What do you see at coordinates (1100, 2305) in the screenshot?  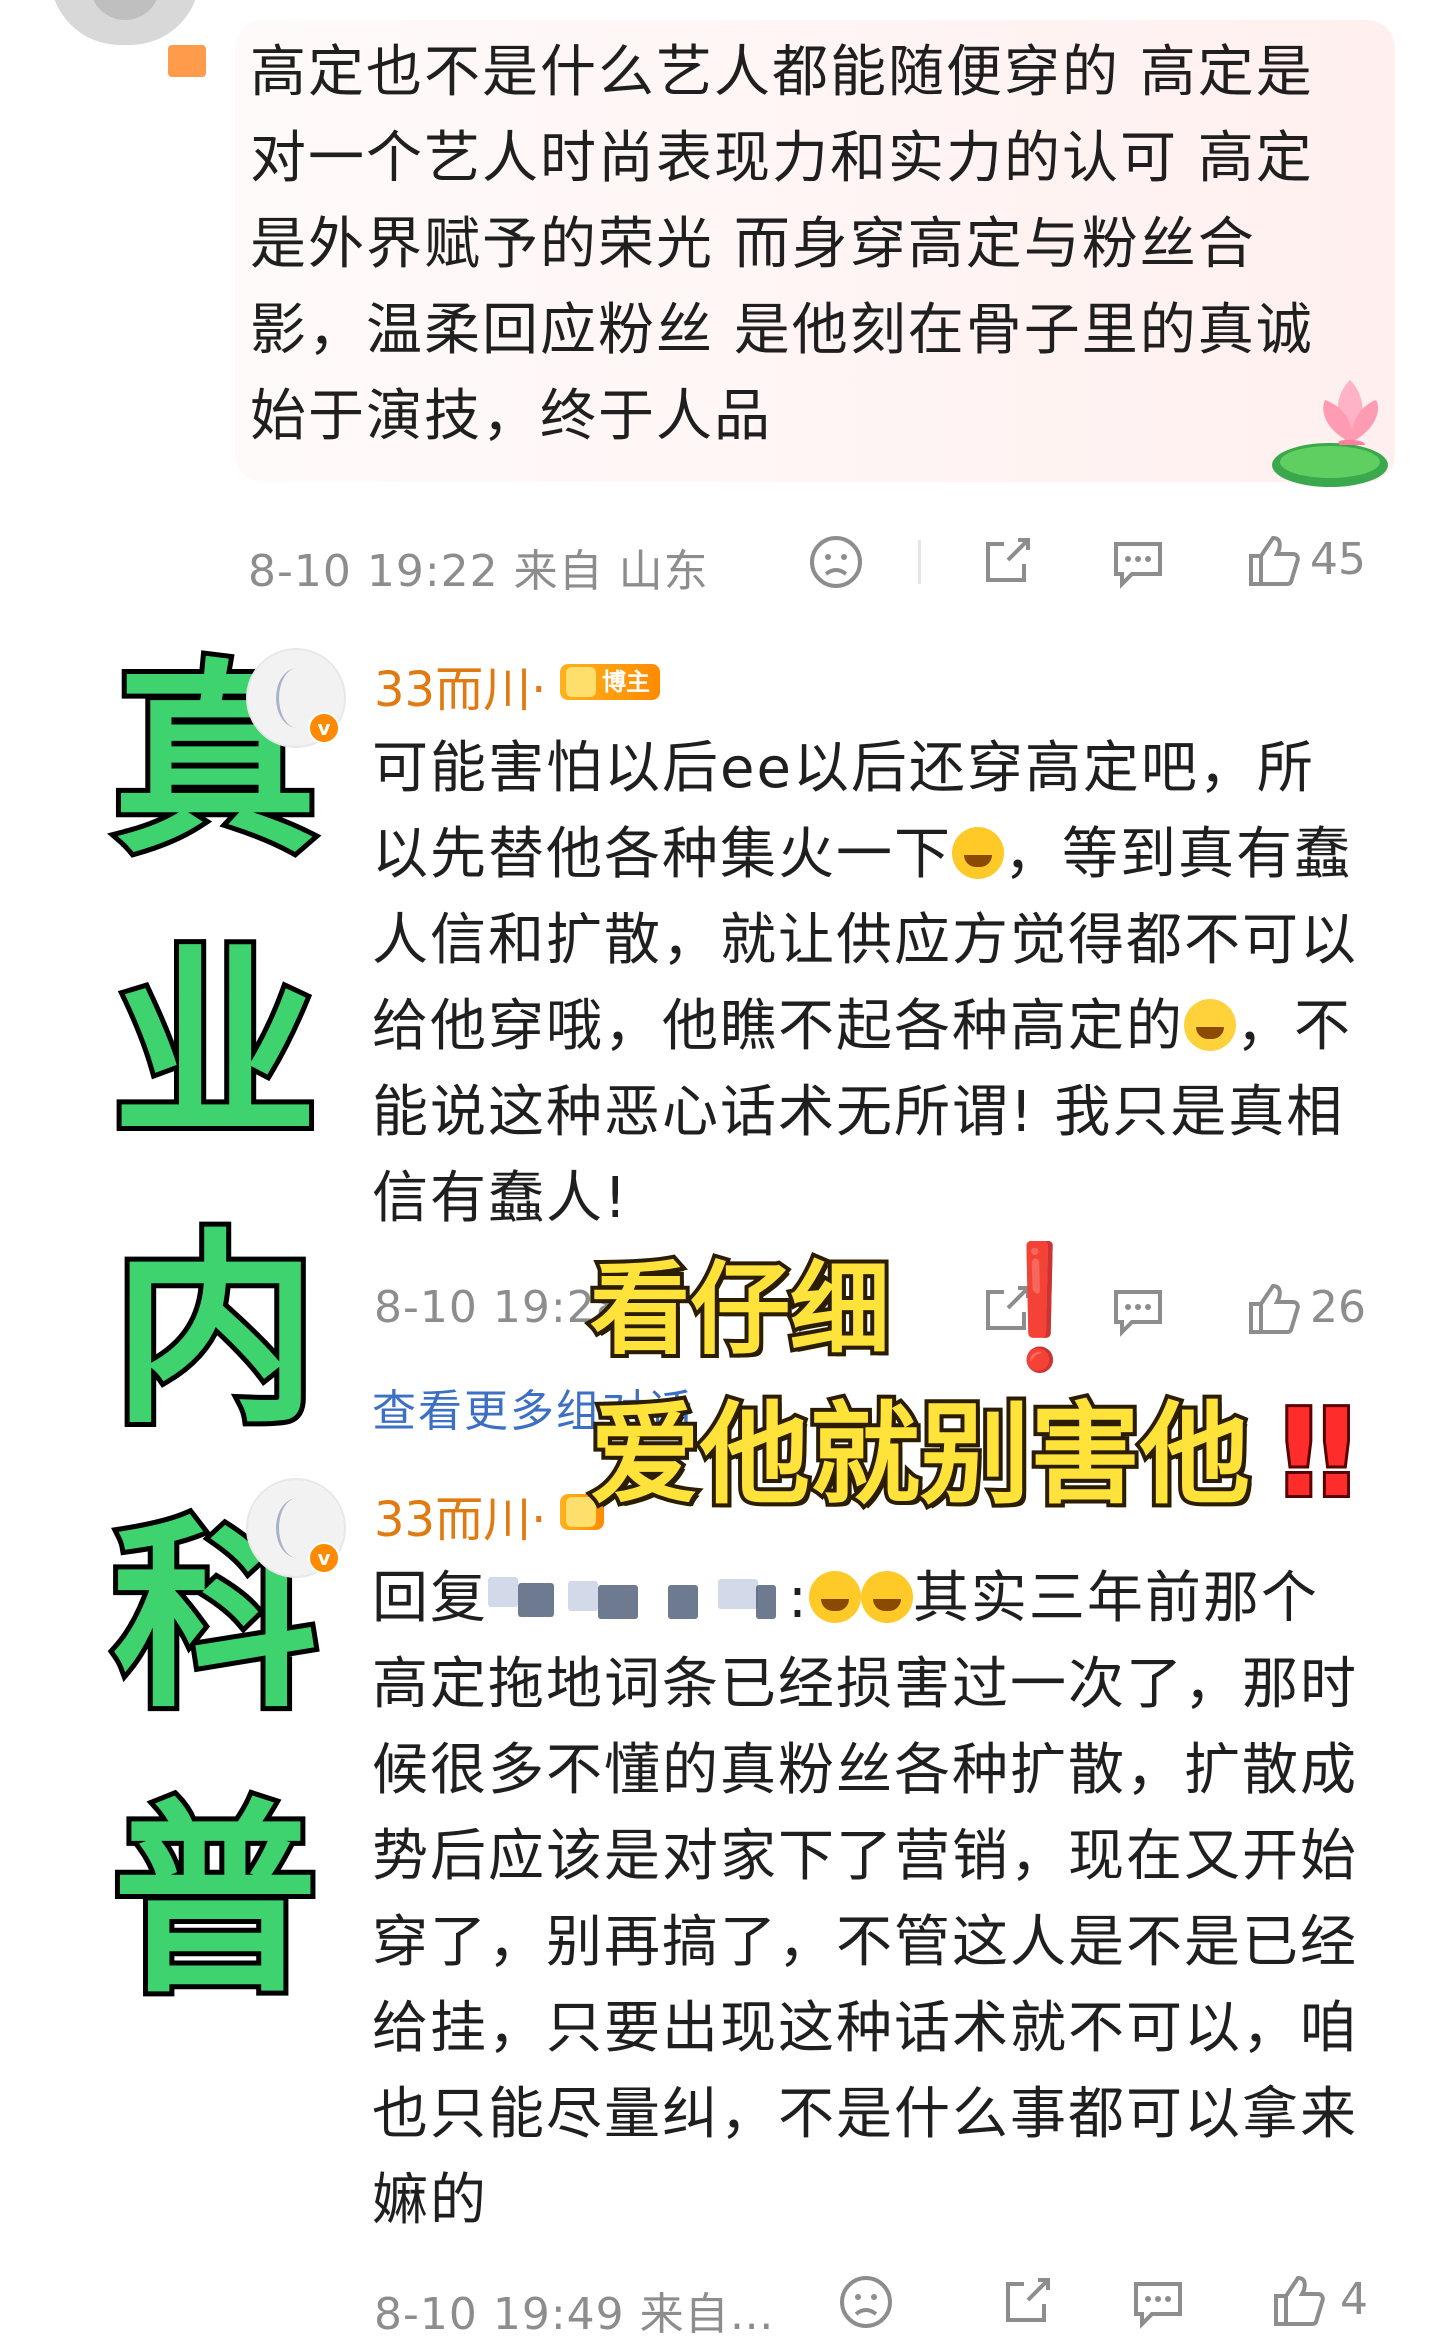 I see `reply-actions: 4` at bounding box center [1100, 2305].